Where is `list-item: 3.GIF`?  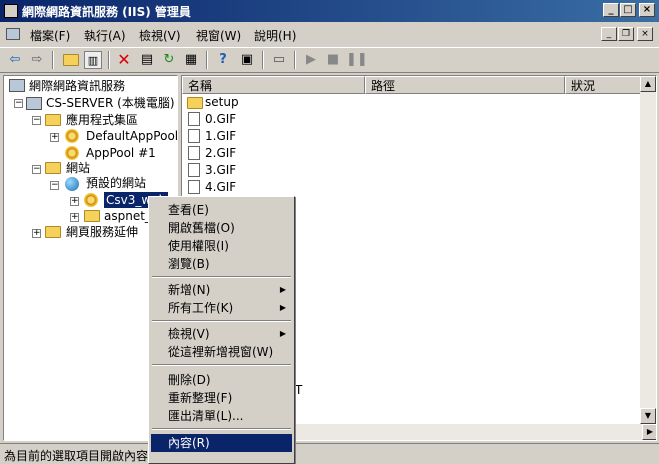 list-item: 3.GIF is located at coordinates (220, 170).